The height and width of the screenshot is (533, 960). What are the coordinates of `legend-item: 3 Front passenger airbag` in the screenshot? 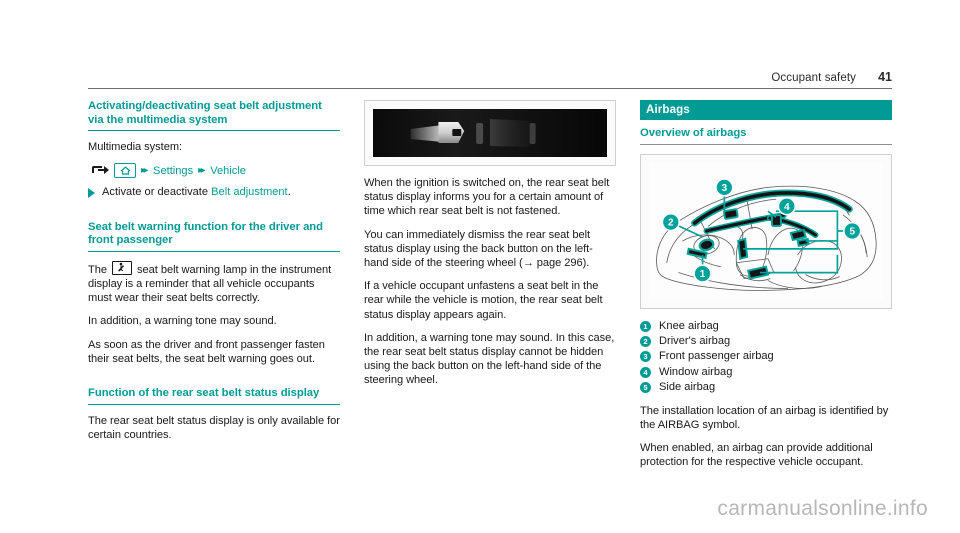 It's located at (766, 356).